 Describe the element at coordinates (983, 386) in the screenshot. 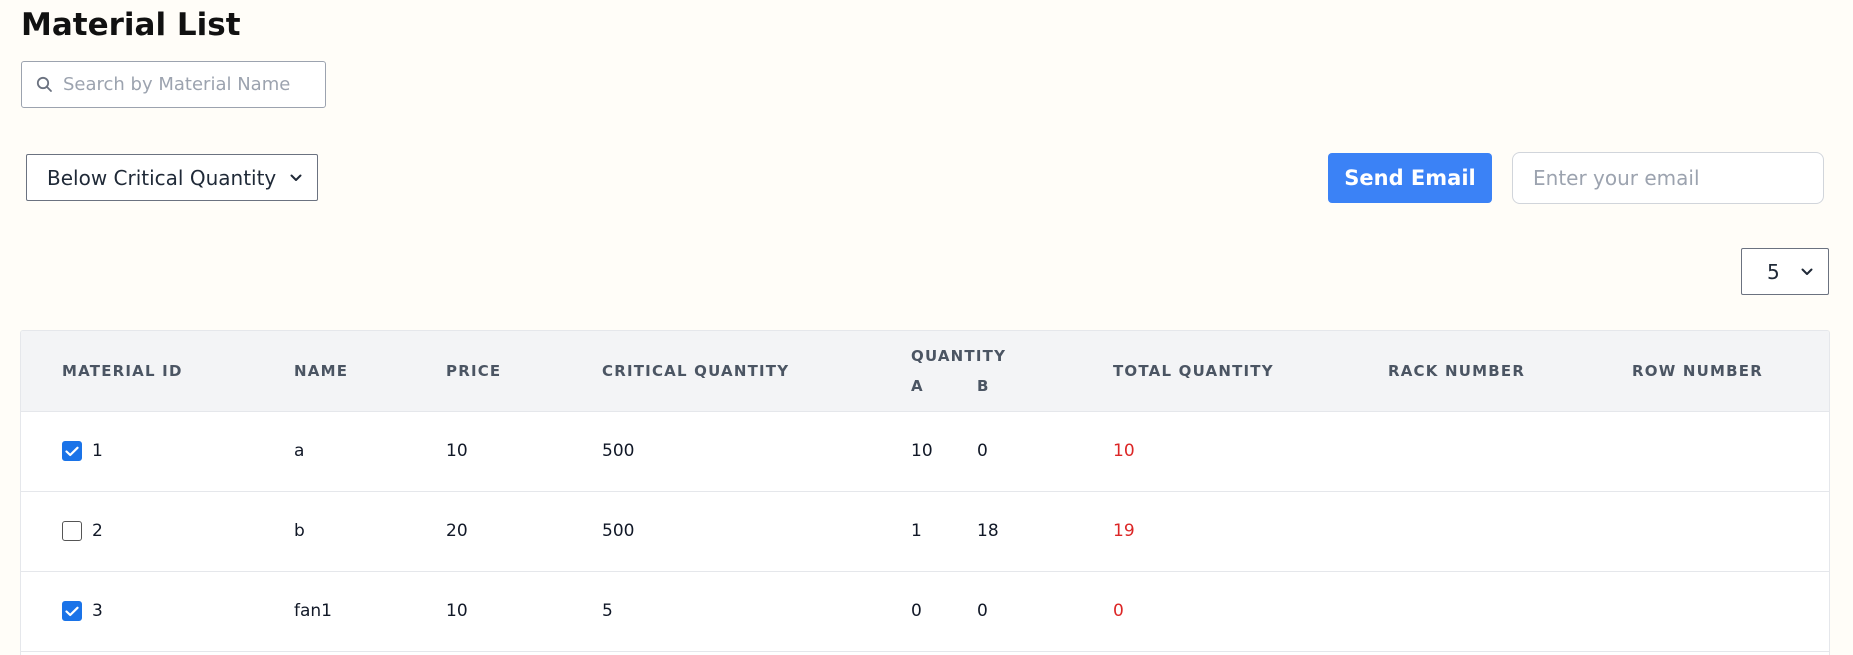

I see `header-quantity-b: B` at that location.